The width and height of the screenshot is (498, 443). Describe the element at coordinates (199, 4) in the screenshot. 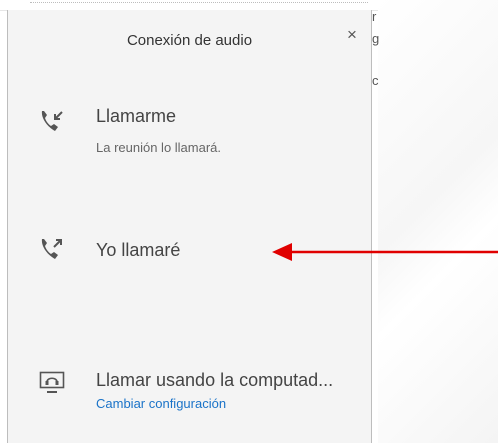

I see `background-divider` at that location.